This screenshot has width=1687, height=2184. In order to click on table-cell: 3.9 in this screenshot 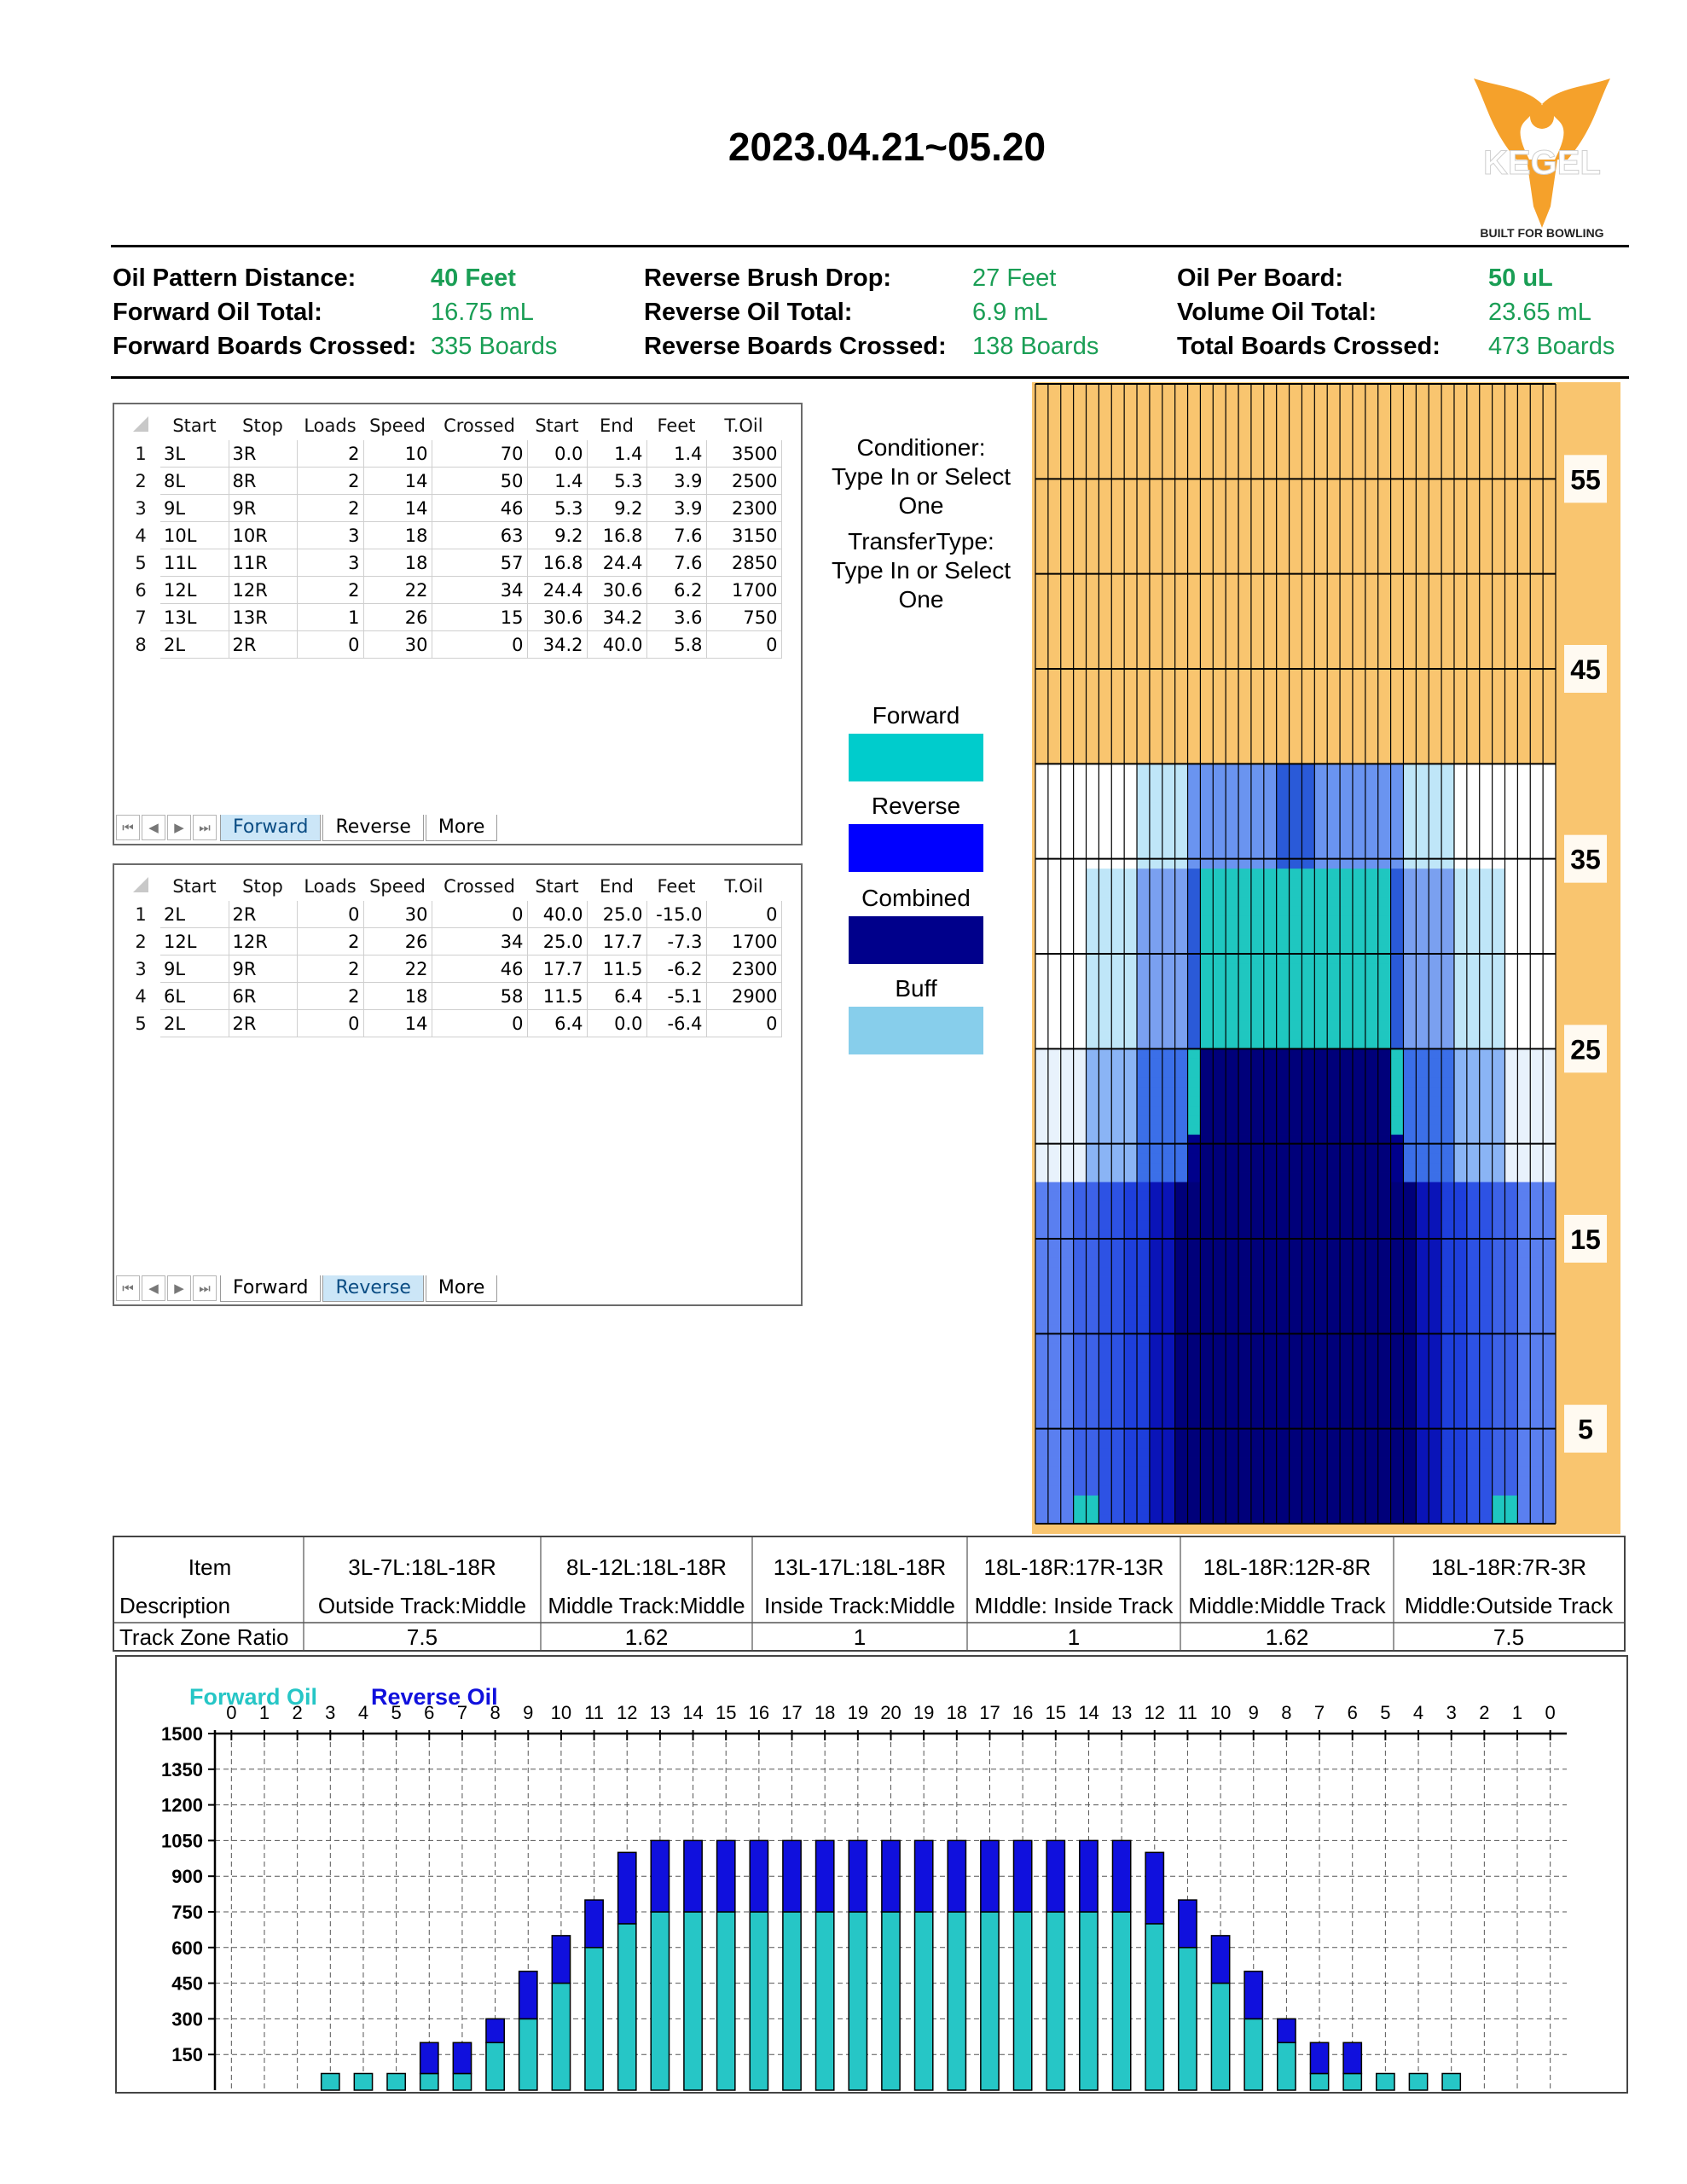, I will do `click(676, 481)`.